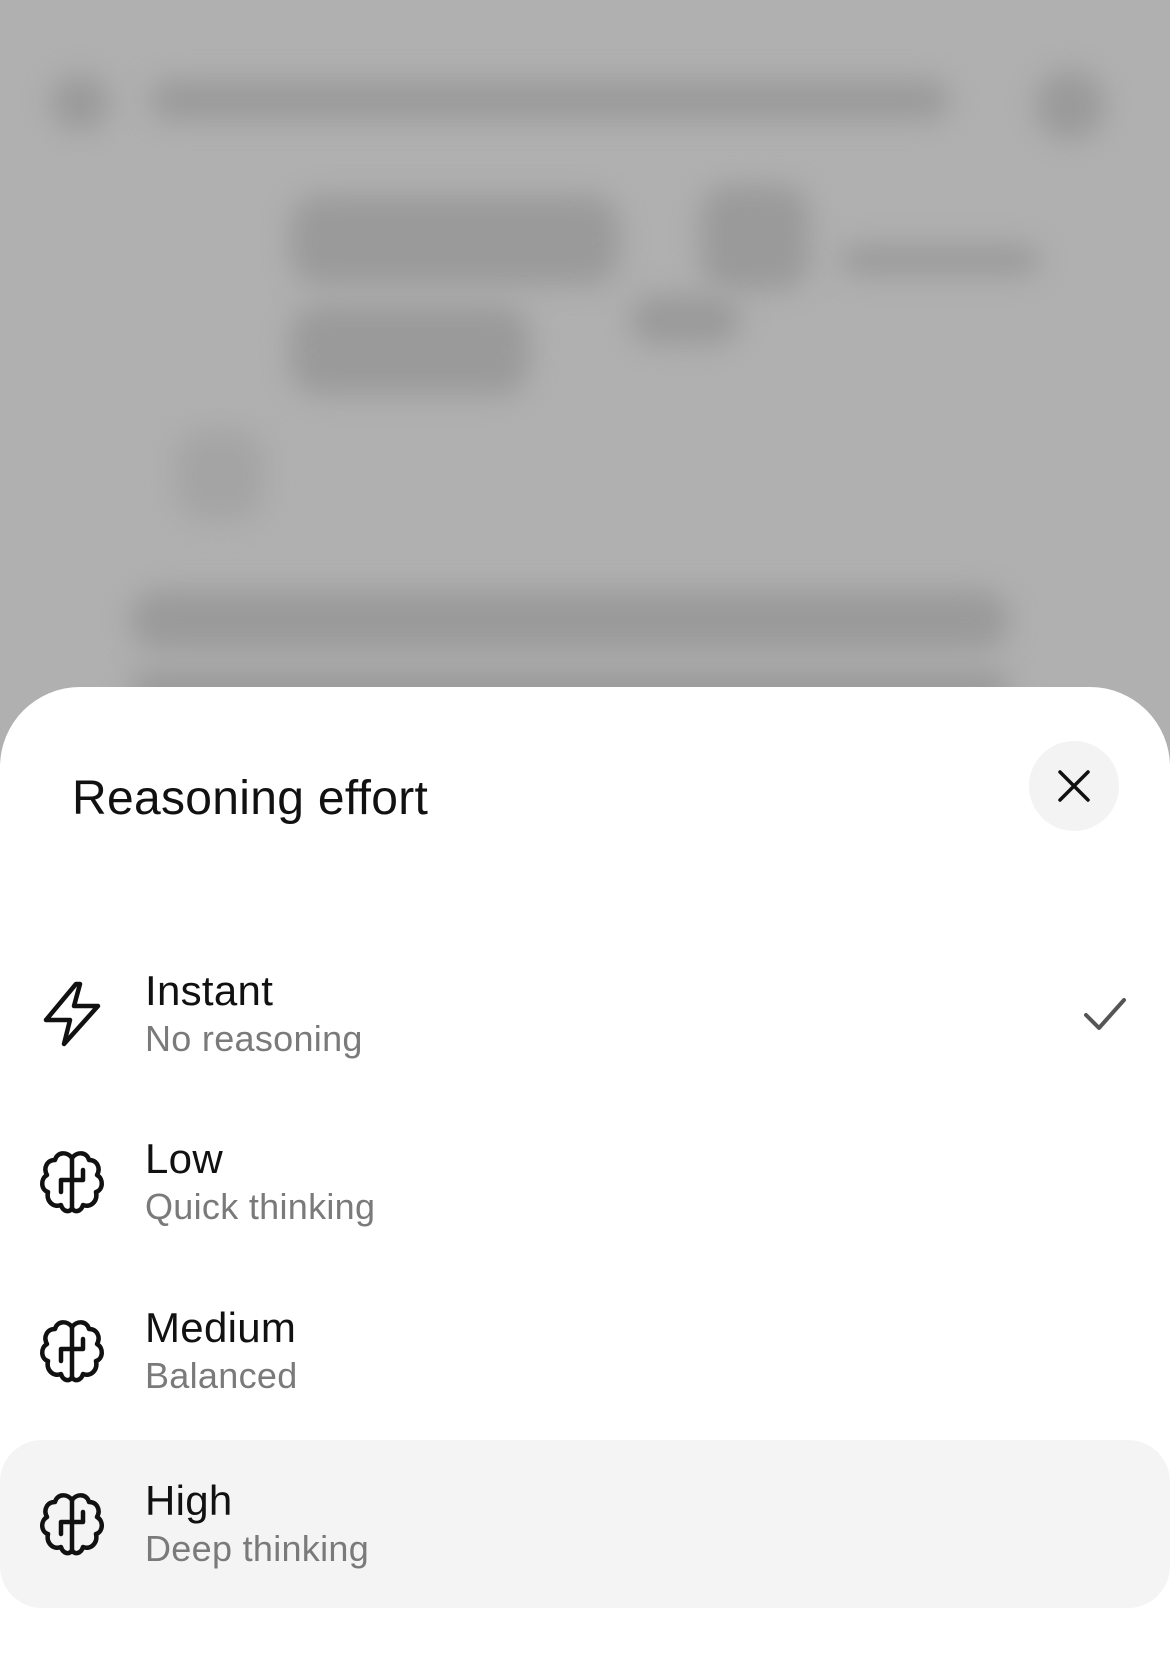 The height and width of the screenshot is (1680, 1170). What do you see at coordinates (570, 620) in the screenshot?
I see `blurred-content-line` at bounding box center [570, 620].